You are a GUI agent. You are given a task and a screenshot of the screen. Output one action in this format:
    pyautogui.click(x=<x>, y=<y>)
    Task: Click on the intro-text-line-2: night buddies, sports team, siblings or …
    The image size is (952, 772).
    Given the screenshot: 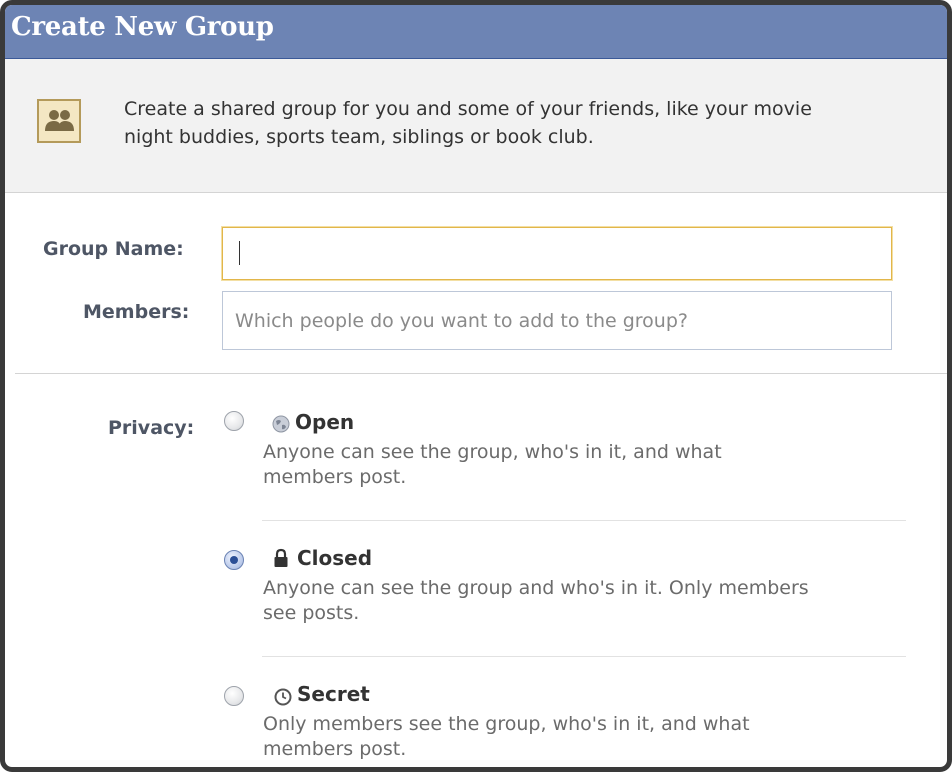 What is the action you would take?
    pyautogui.click(x=359, y=137)
    